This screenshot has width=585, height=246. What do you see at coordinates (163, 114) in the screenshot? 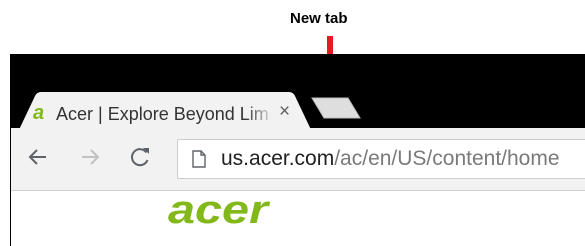
I see `tab-title: Acer | Explore Beyond Limits` at bounding box center [163, 114].